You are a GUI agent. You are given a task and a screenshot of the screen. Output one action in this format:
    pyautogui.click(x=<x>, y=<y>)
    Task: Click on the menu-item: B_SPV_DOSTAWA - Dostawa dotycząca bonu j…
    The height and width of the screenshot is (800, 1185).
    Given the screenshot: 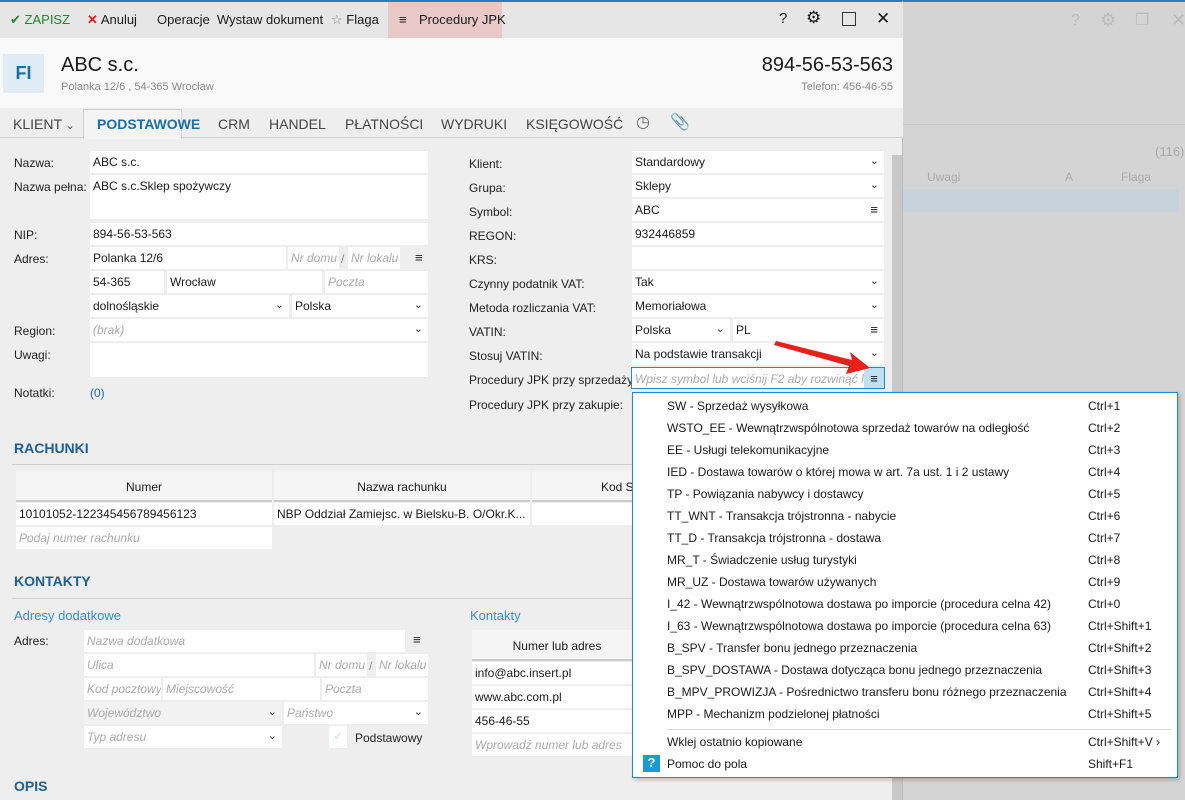 What is the action you would take?
    pyautogui.click(x=854, y=670)
    